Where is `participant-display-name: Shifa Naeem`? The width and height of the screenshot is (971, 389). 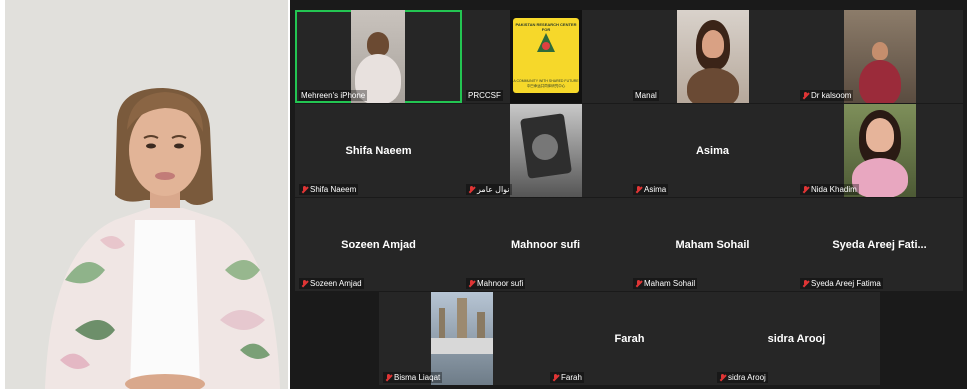 participant-display-name: Shifa Naeem is located at coordinates (378, 150).